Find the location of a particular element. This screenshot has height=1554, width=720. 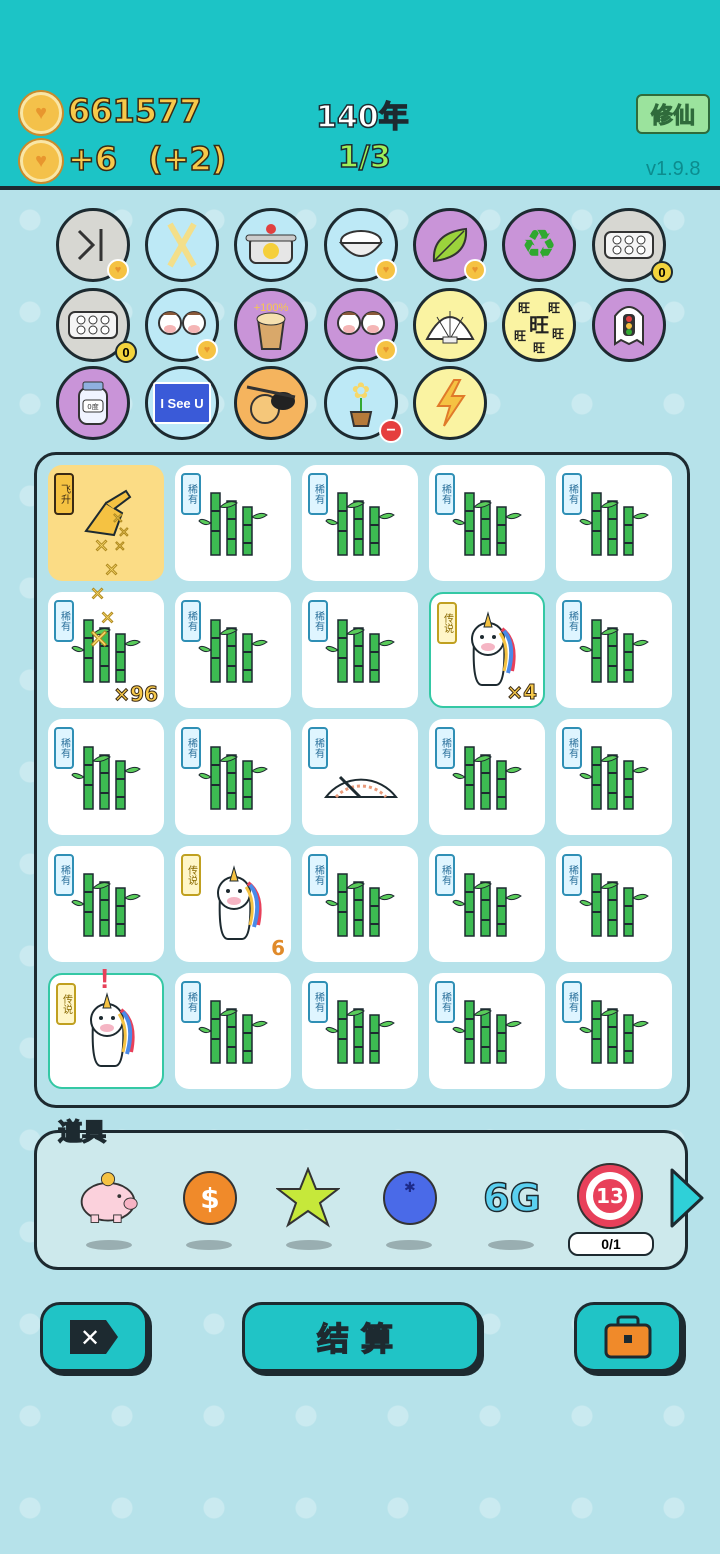

rarity-tag: 飞升 is located at coordinates (64, 494).